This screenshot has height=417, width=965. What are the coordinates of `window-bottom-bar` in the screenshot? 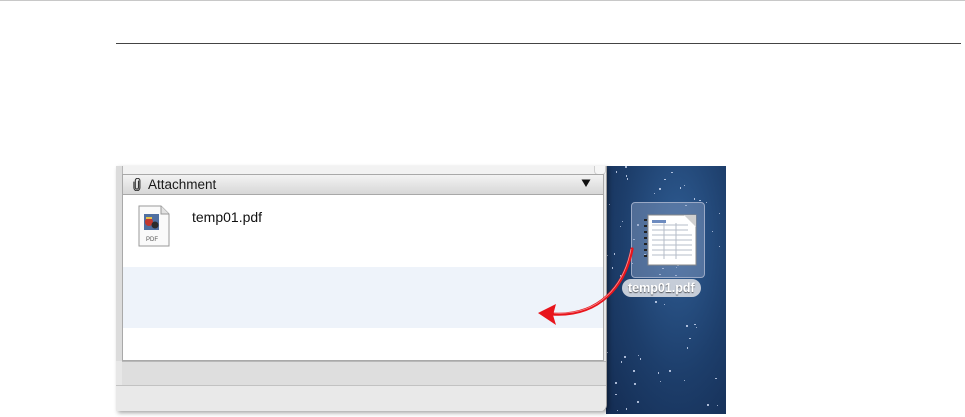 It's located at (361, 398).